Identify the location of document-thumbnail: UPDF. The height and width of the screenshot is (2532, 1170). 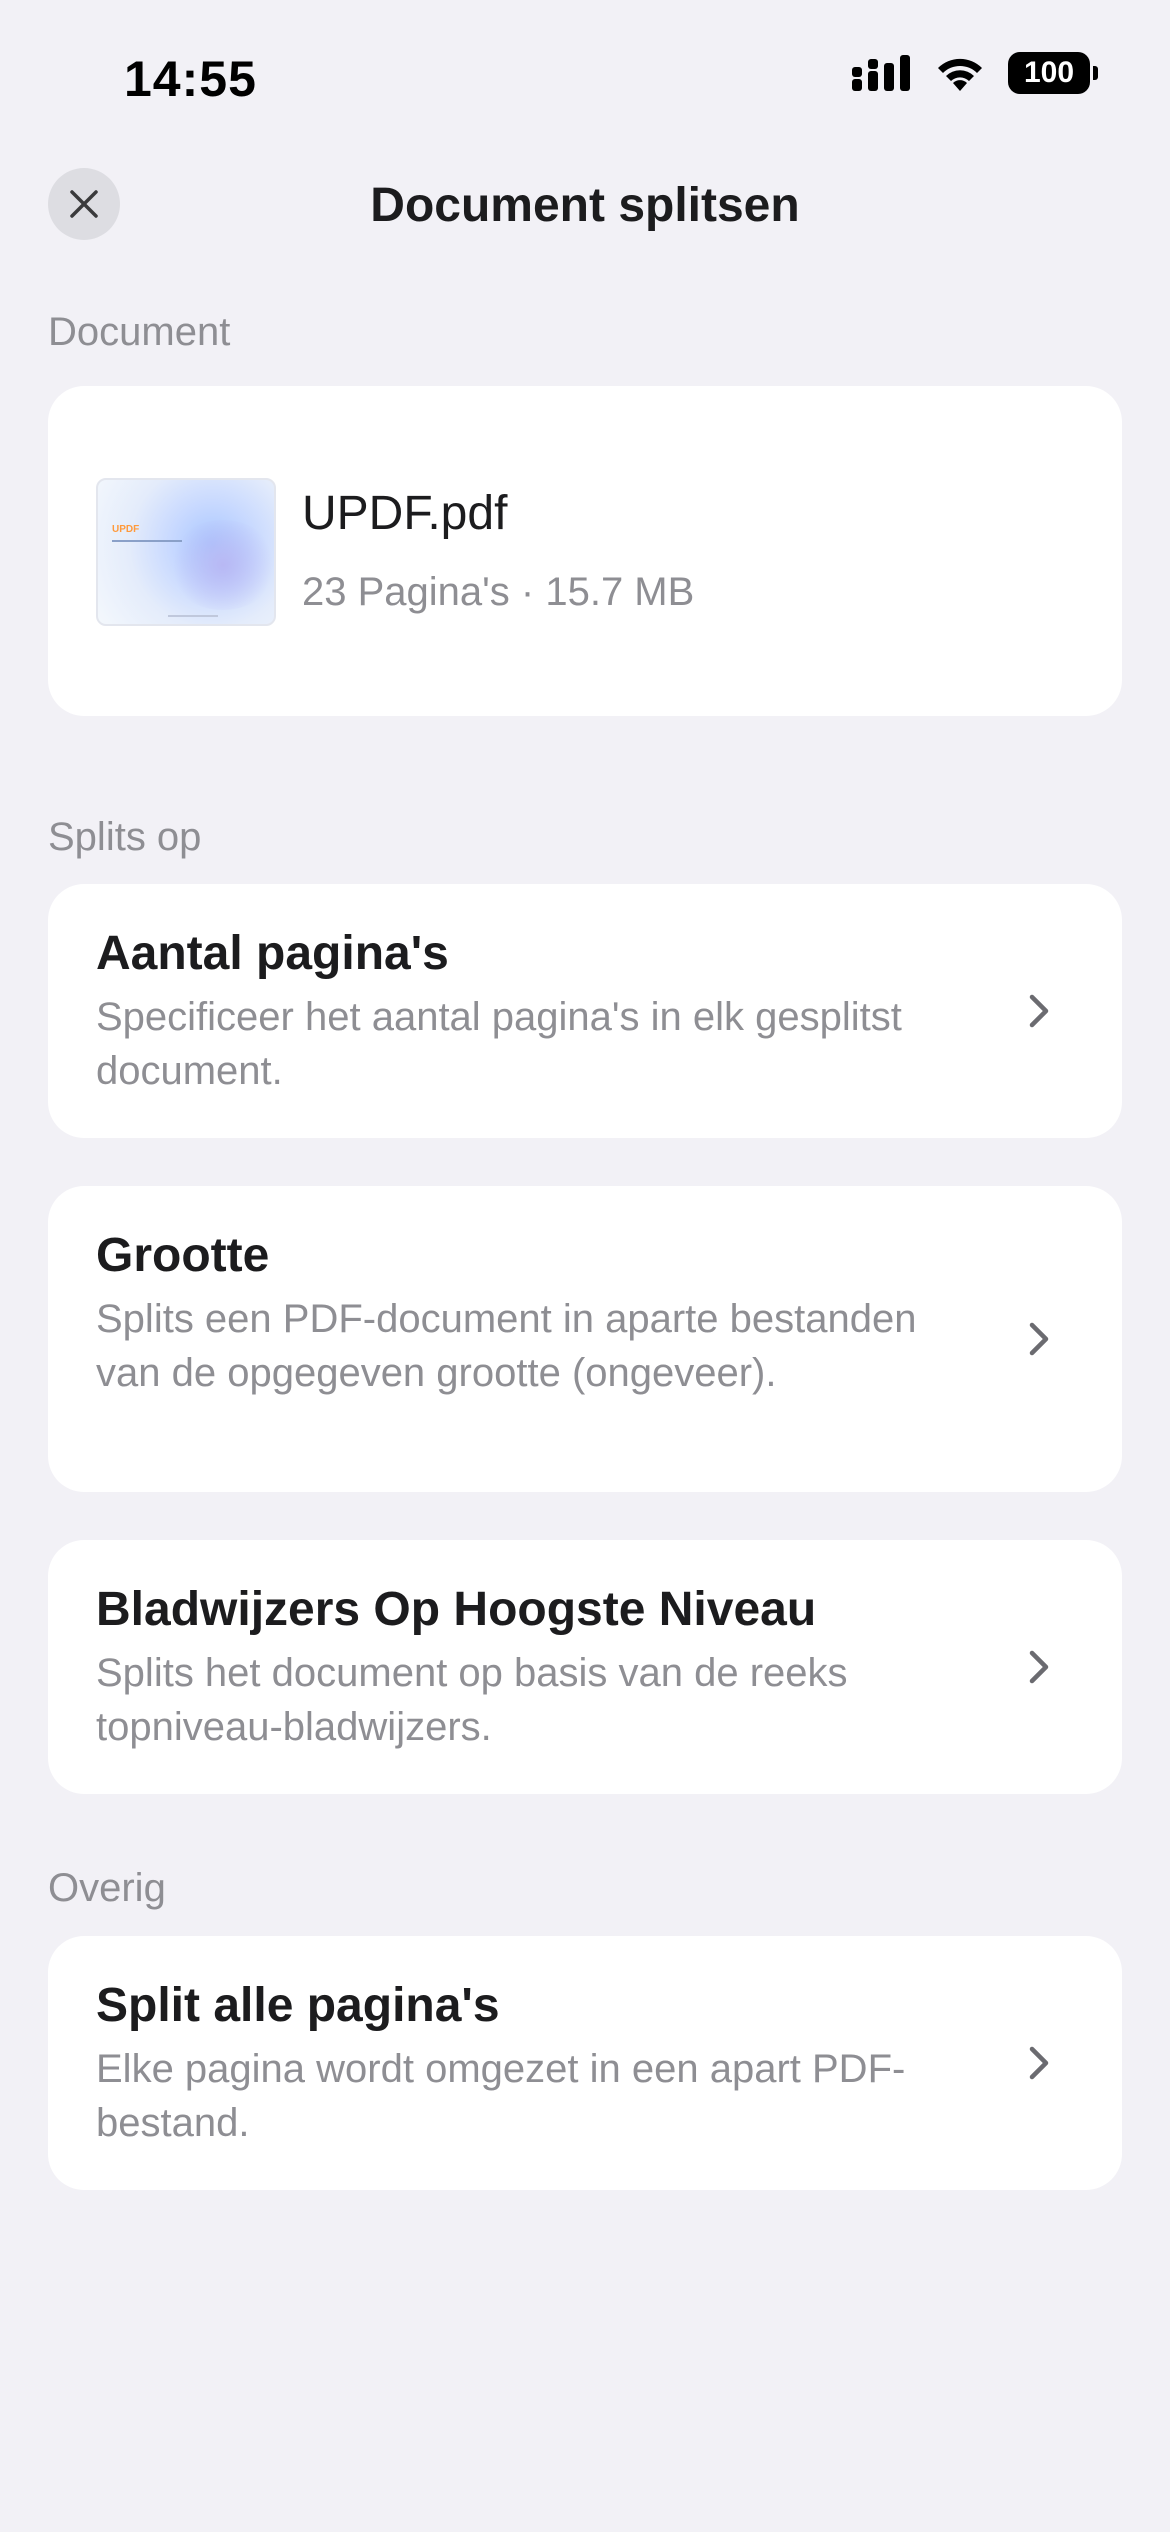
(186, 552).